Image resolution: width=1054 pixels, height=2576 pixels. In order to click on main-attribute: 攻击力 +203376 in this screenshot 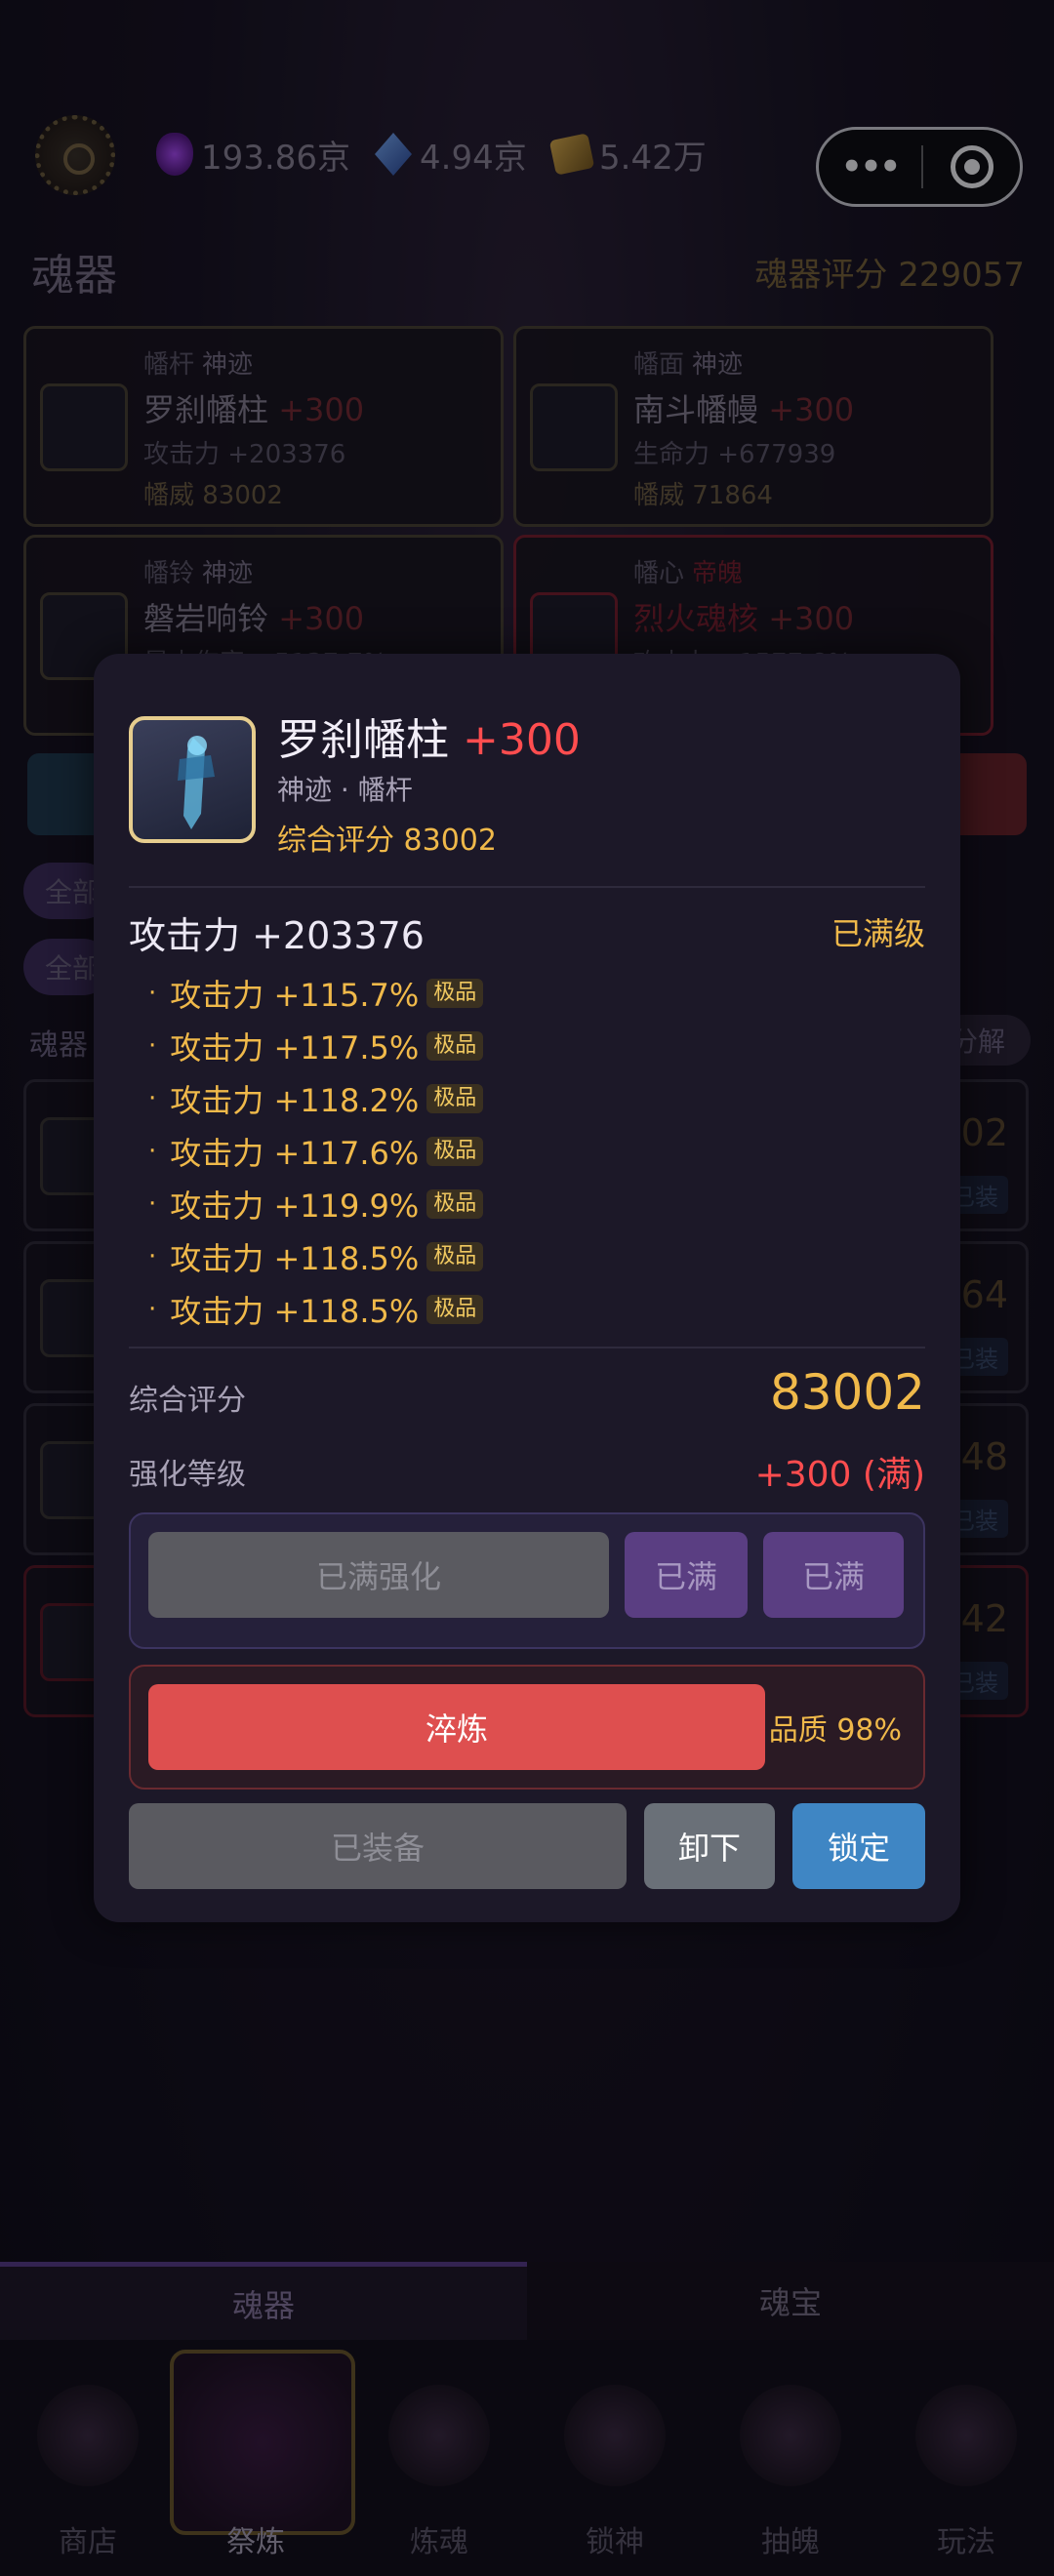, I will do `click(277, 935)`.